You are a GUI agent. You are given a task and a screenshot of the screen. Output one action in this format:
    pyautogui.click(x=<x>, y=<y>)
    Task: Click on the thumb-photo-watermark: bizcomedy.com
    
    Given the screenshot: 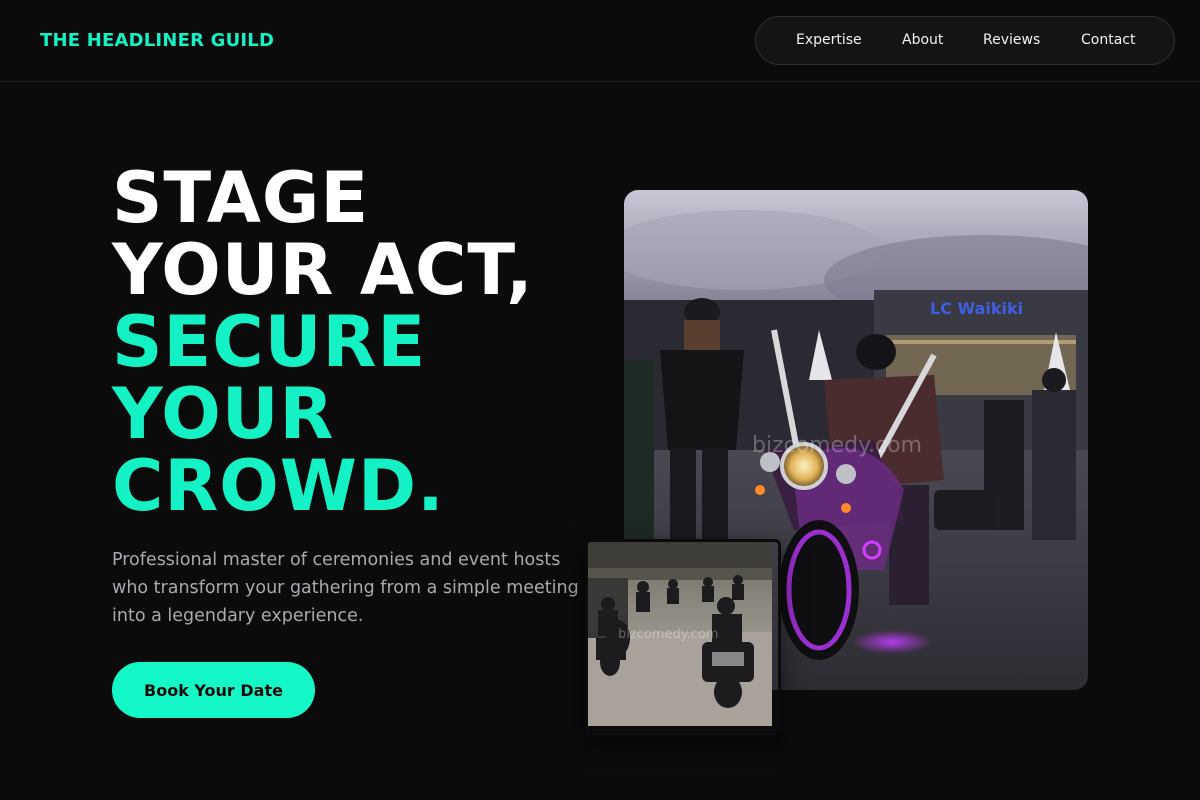 What is the action you would take?
    pyautogui.click(x=668, y=634)
    